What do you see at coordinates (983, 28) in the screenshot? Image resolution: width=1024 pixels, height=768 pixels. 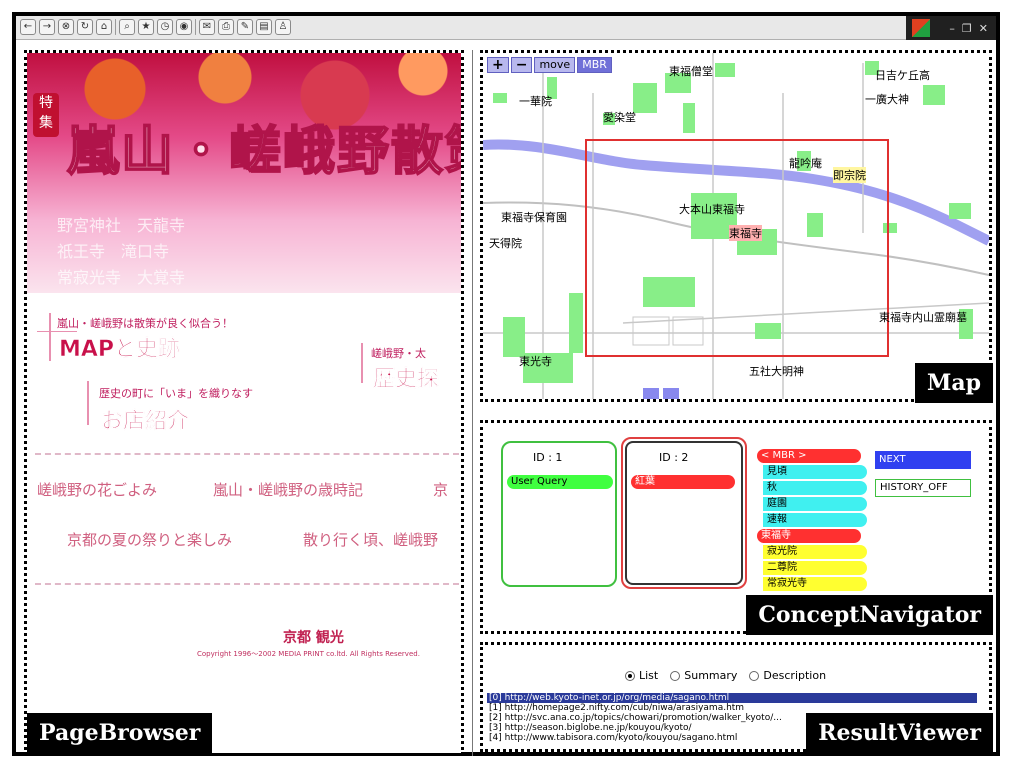 I see `close-icon: ✕` at bounding box center [983, 28].